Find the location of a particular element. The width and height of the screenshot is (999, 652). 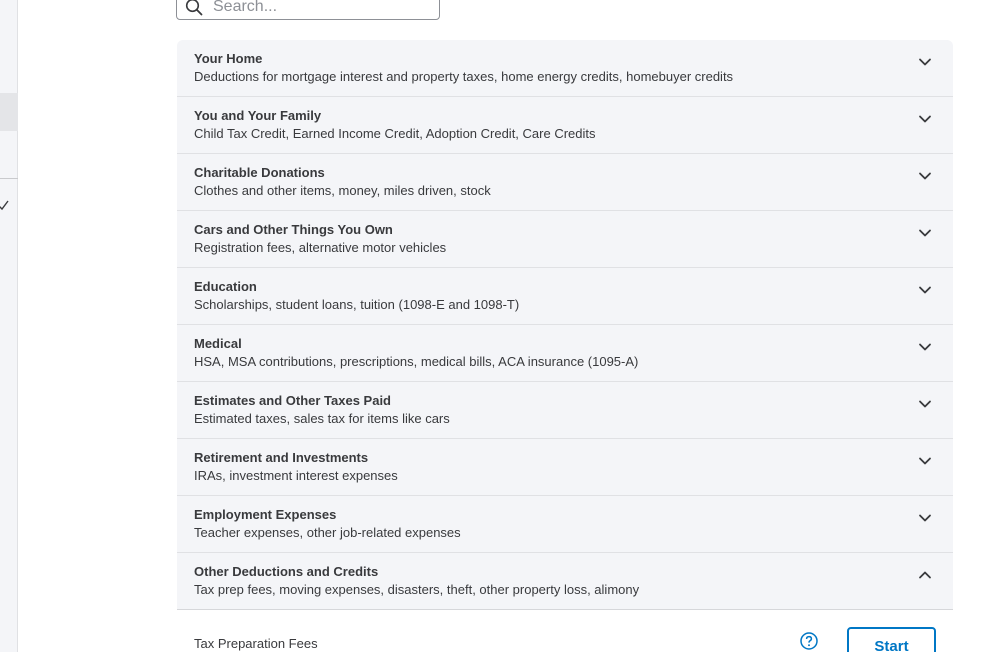

help-circle-icon is located at coordinates (809, 641).